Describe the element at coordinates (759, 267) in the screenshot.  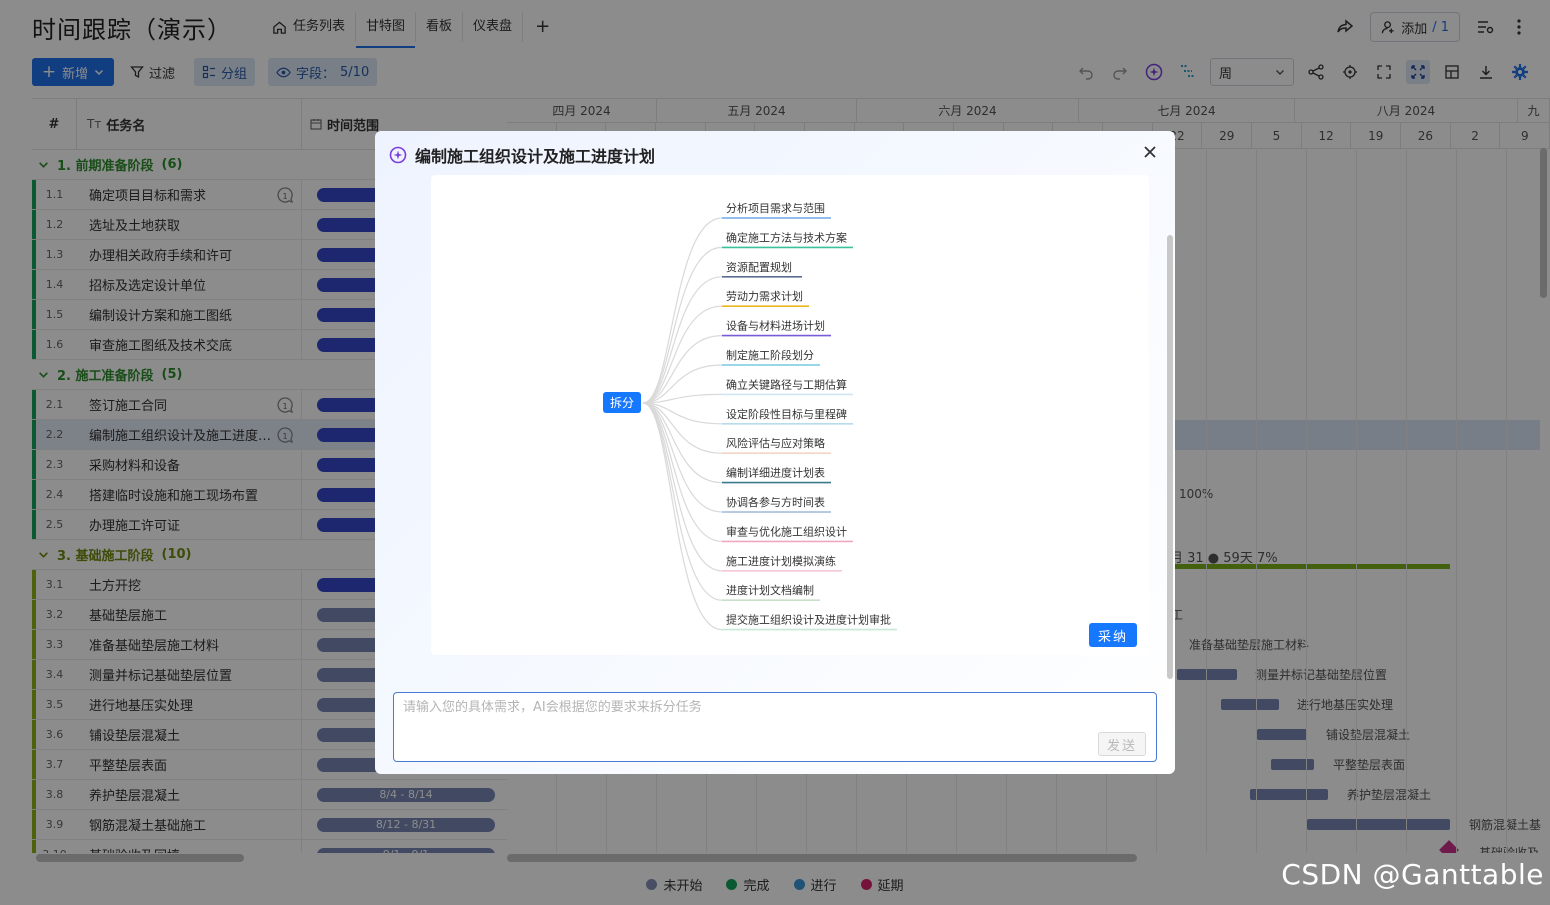
I see `mind-map-branch-label: 资源配置规划` at that location.